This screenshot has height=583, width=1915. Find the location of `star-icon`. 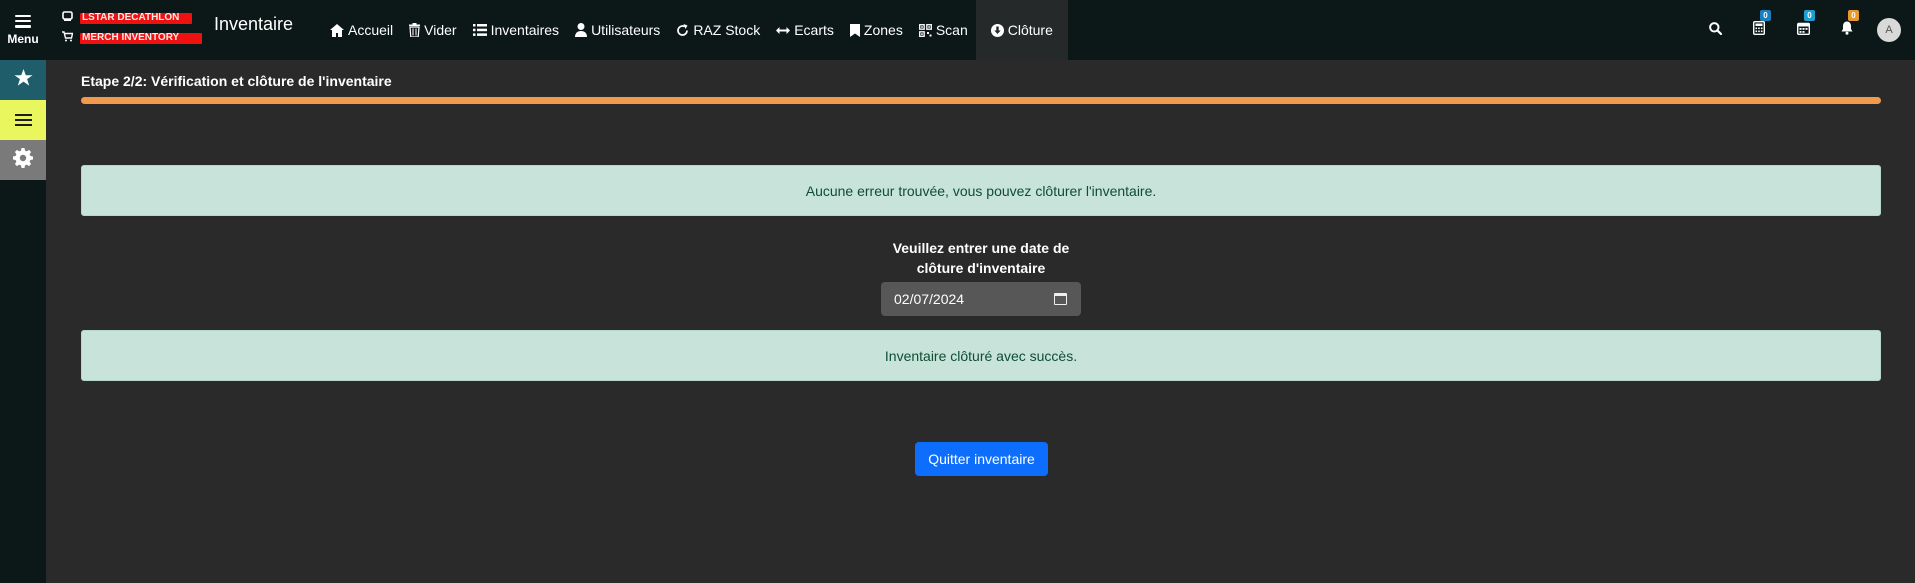

star-icon is located at coordinates (23, 80).